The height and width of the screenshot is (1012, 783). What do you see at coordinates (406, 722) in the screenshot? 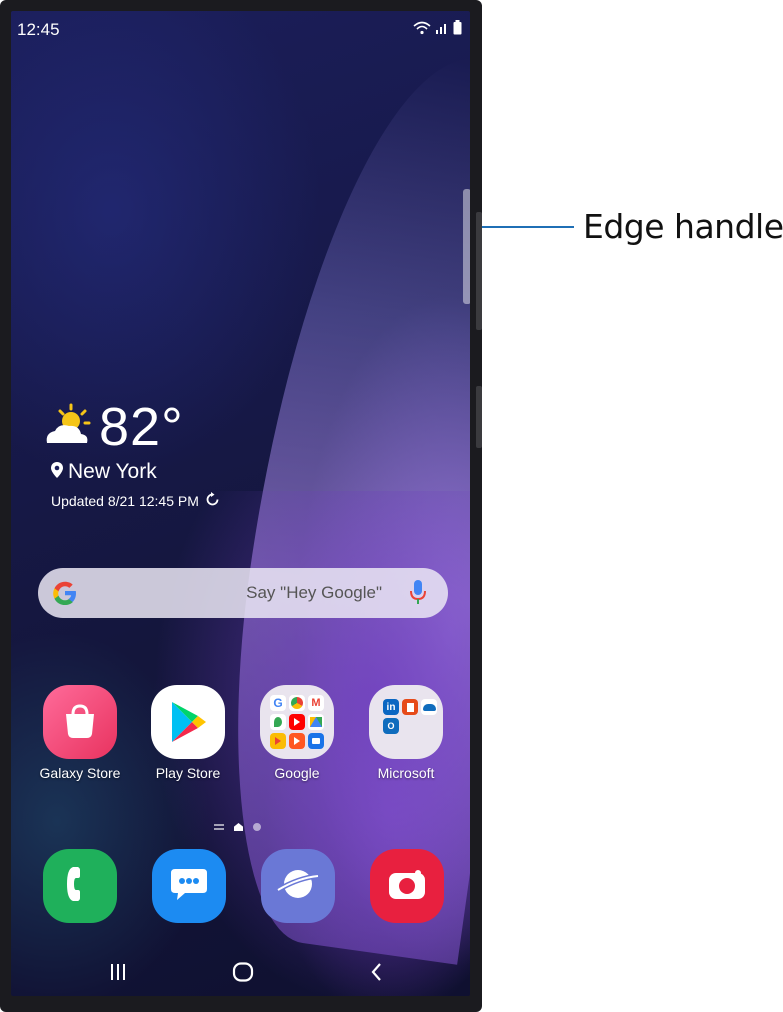
I see `microsoft-folder-icon: in O` at bounding box center [406, 722].